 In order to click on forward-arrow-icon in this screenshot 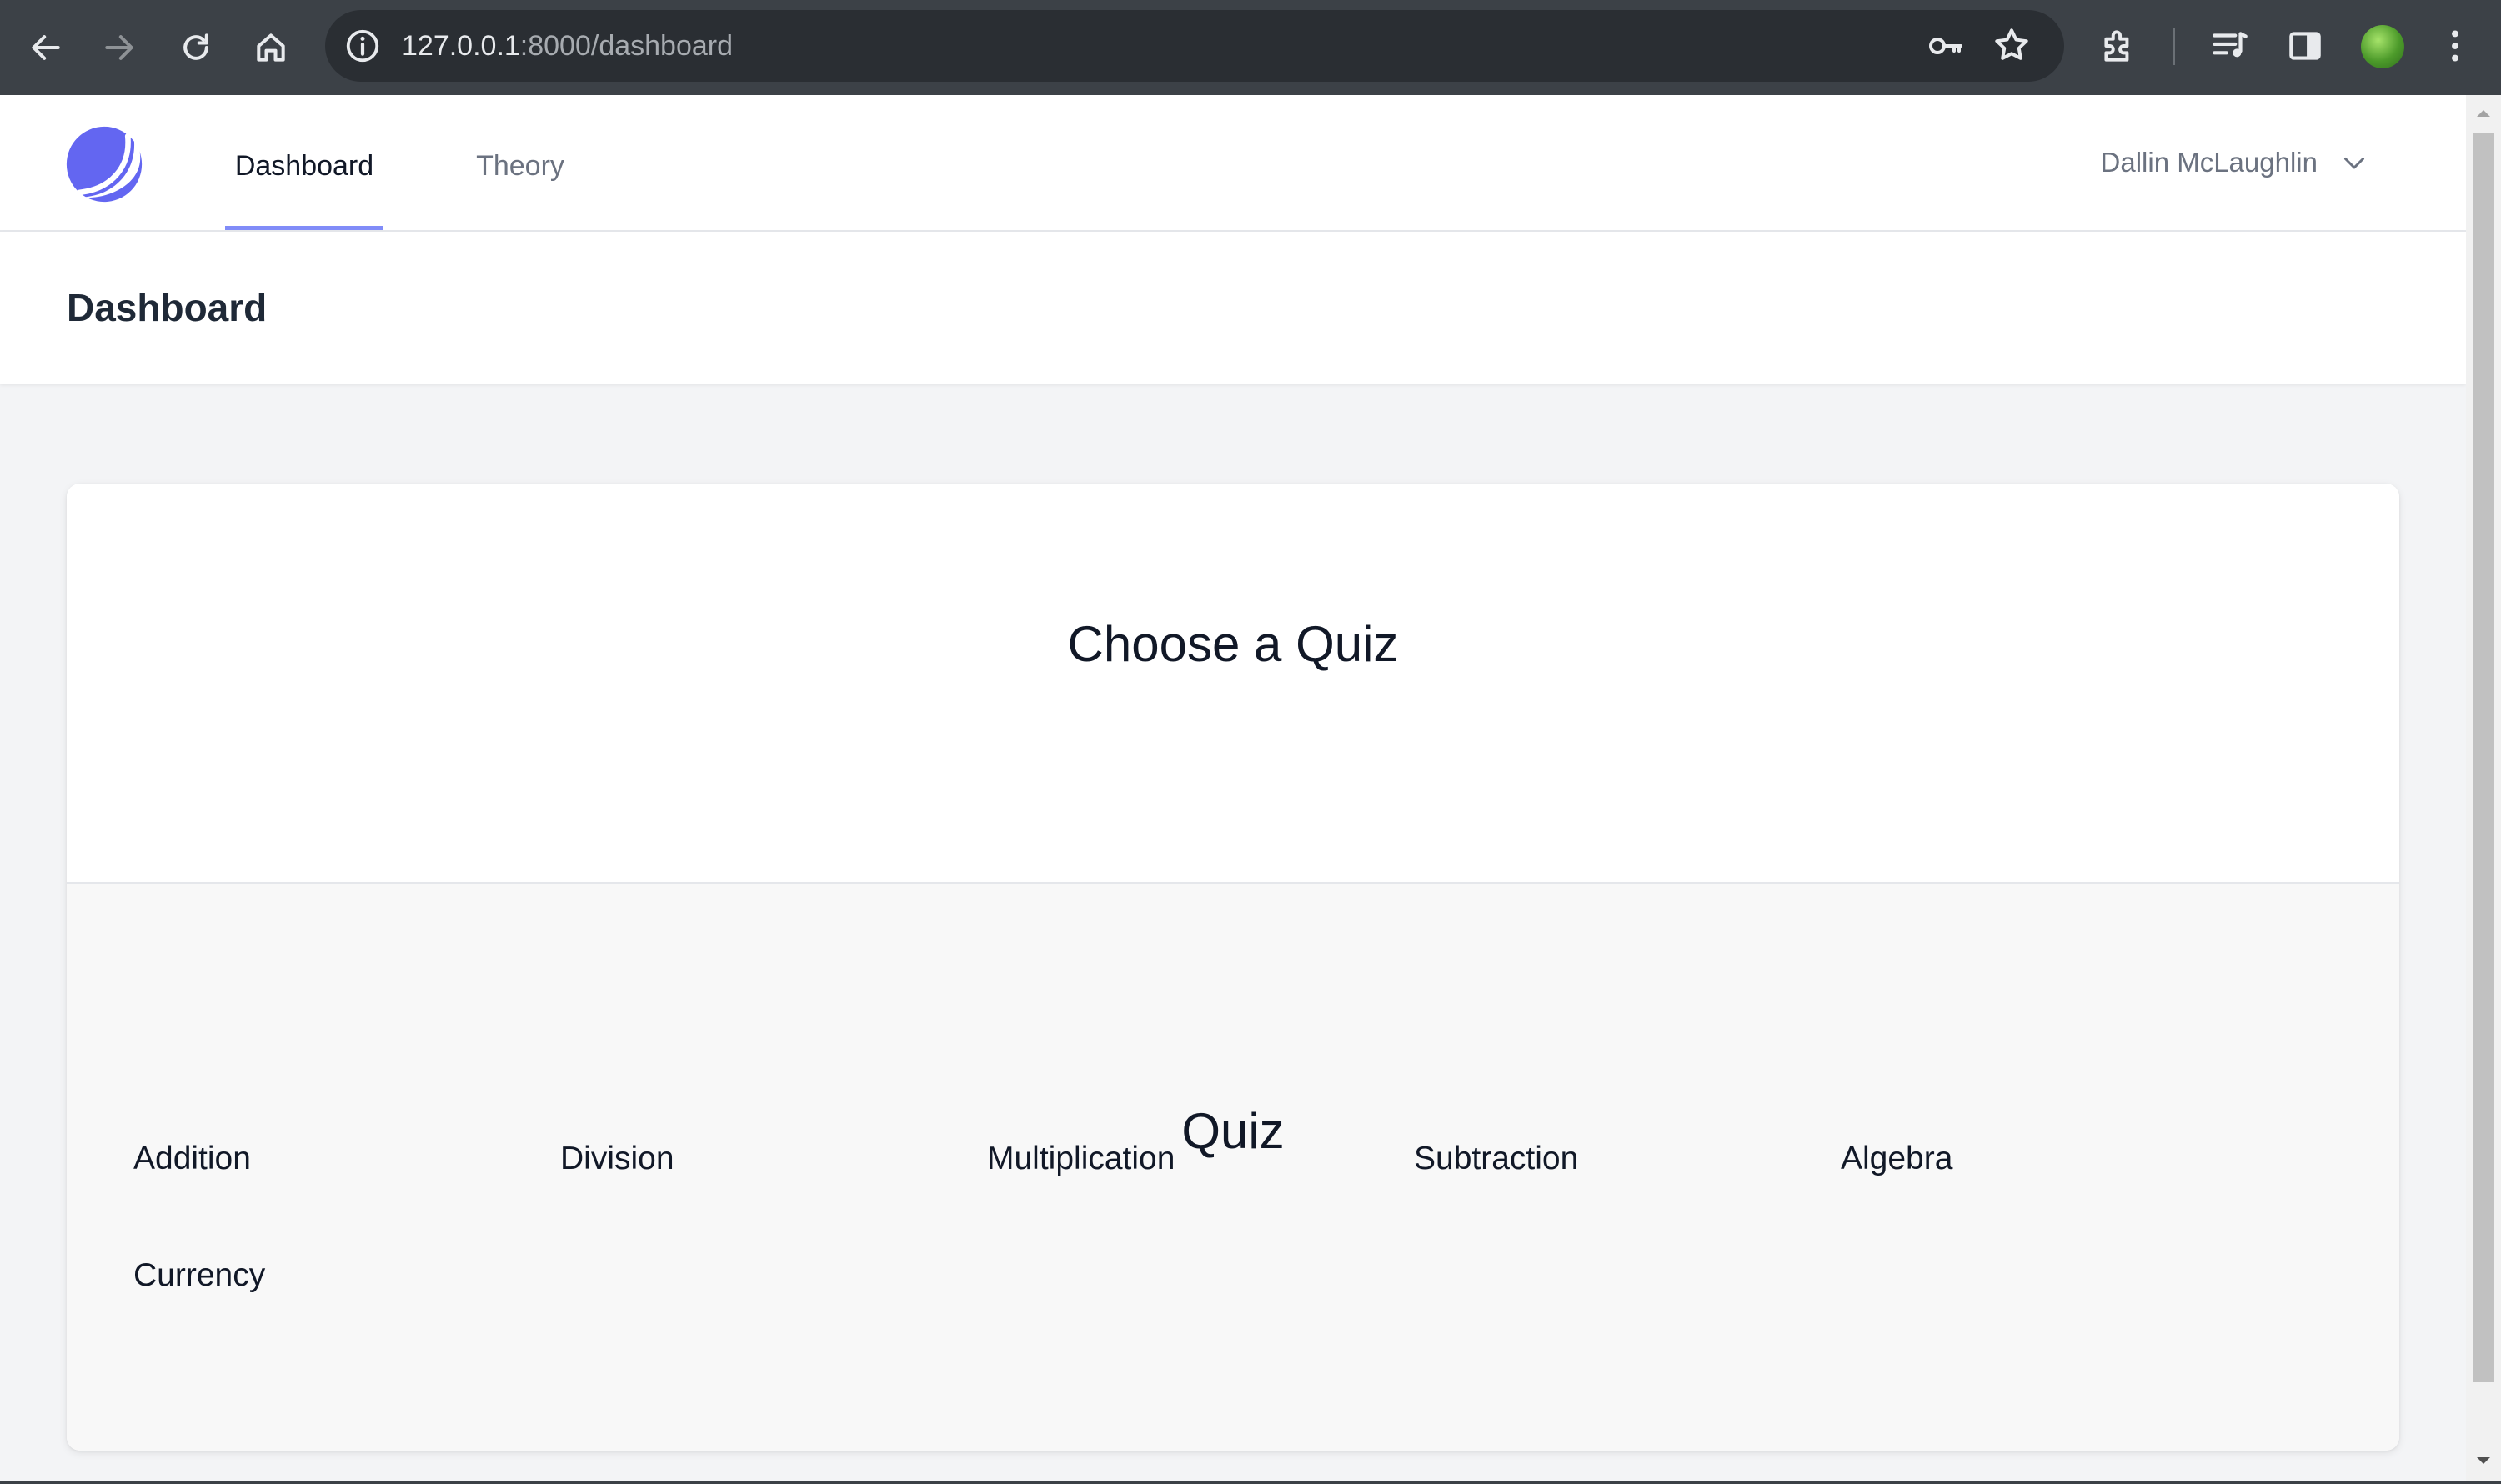, I will do `click(119, 47)`.